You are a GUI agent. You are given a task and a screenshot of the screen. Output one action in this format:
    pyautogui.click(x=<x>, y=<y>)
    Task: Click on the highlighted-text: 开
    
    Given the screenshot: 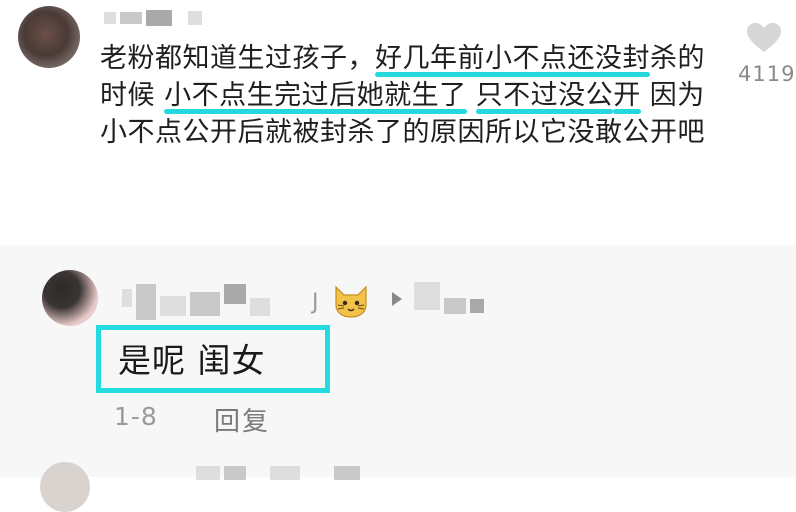 What is the action you would take?
    pyautogui.click(x=627, y=95)
    